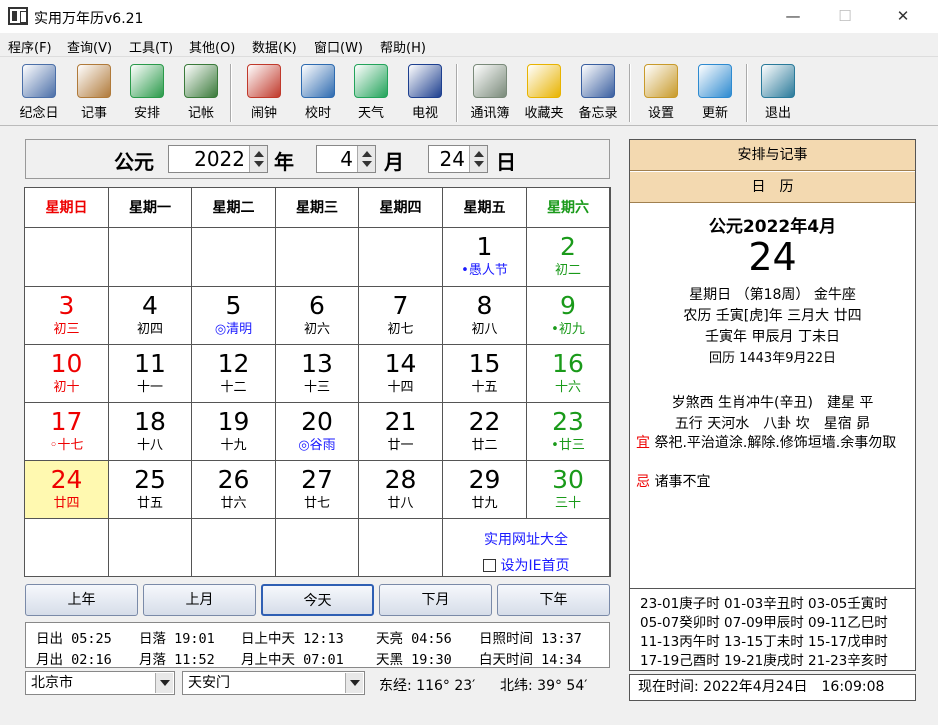  I want to click on toolbar-alarm-button: 闹钟, so click(264, 93).